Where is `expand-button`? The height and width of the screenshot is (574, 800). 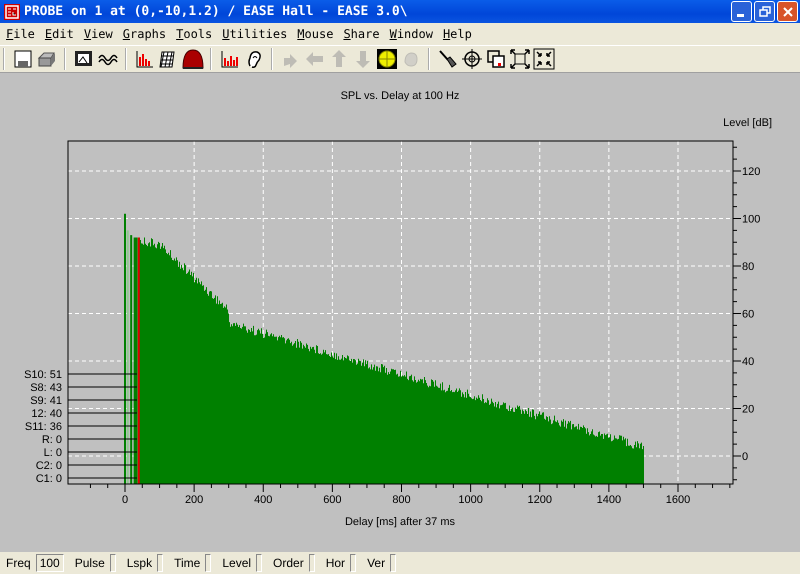 expand-button is located at coordinates (520, 59).